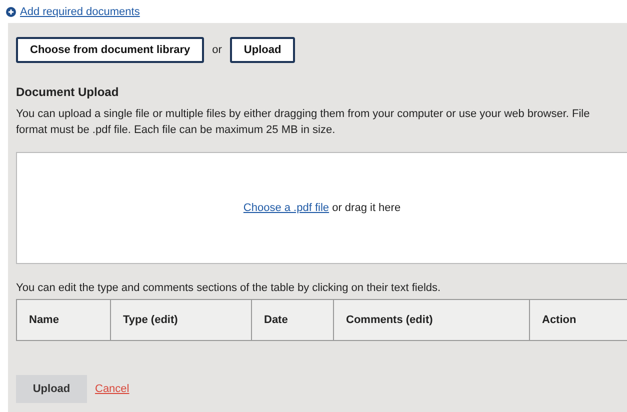 The image size is (627, 412). Describe the element at coordinates (286, 208) in the screenshot. I see `choose-file-link: Choose a .pdf file` at that location.